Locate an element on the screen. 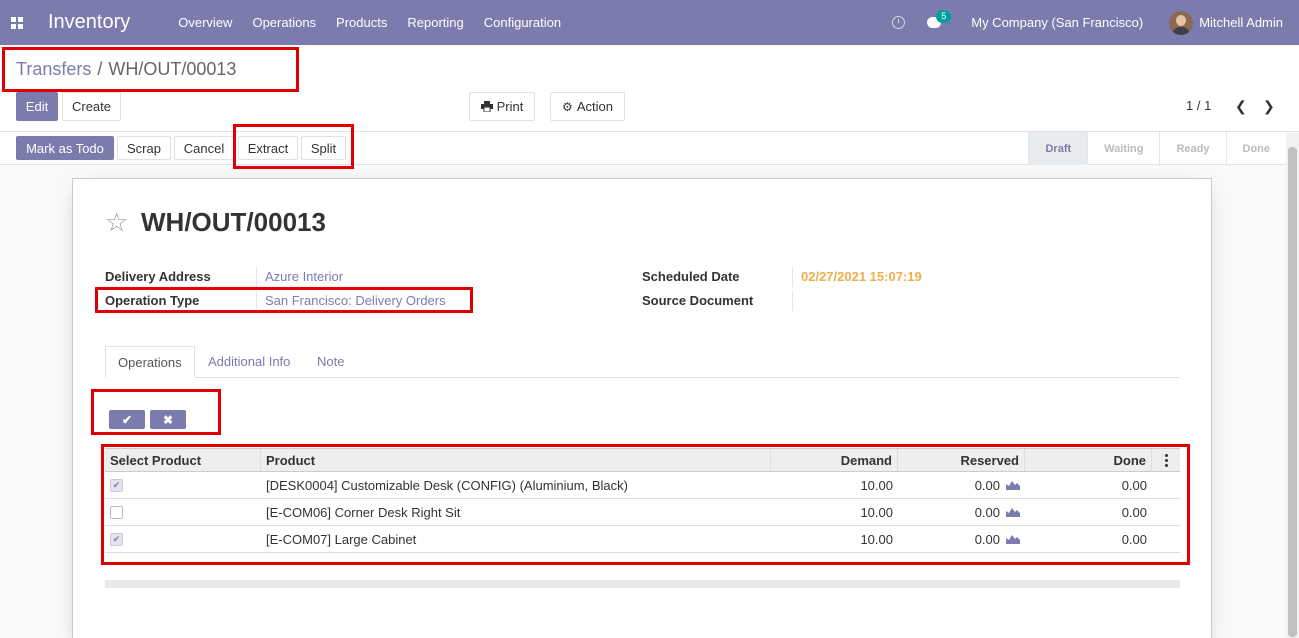  menu-operations: Operations is located at coordinates (284, 22).